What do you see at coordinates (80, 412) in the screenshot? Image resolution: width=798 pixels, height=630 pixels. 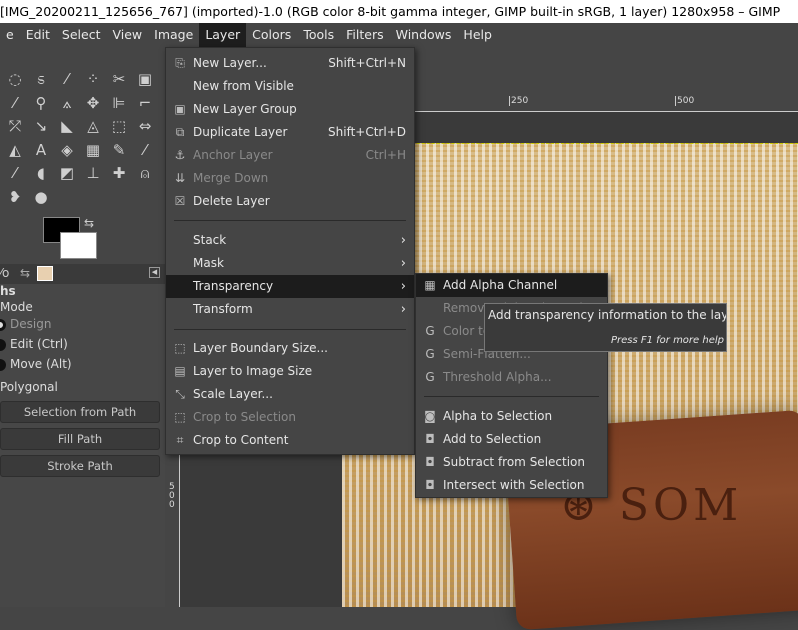 I see `selection-from-path-button: Selection from Path` at bounding box center [80, 412].